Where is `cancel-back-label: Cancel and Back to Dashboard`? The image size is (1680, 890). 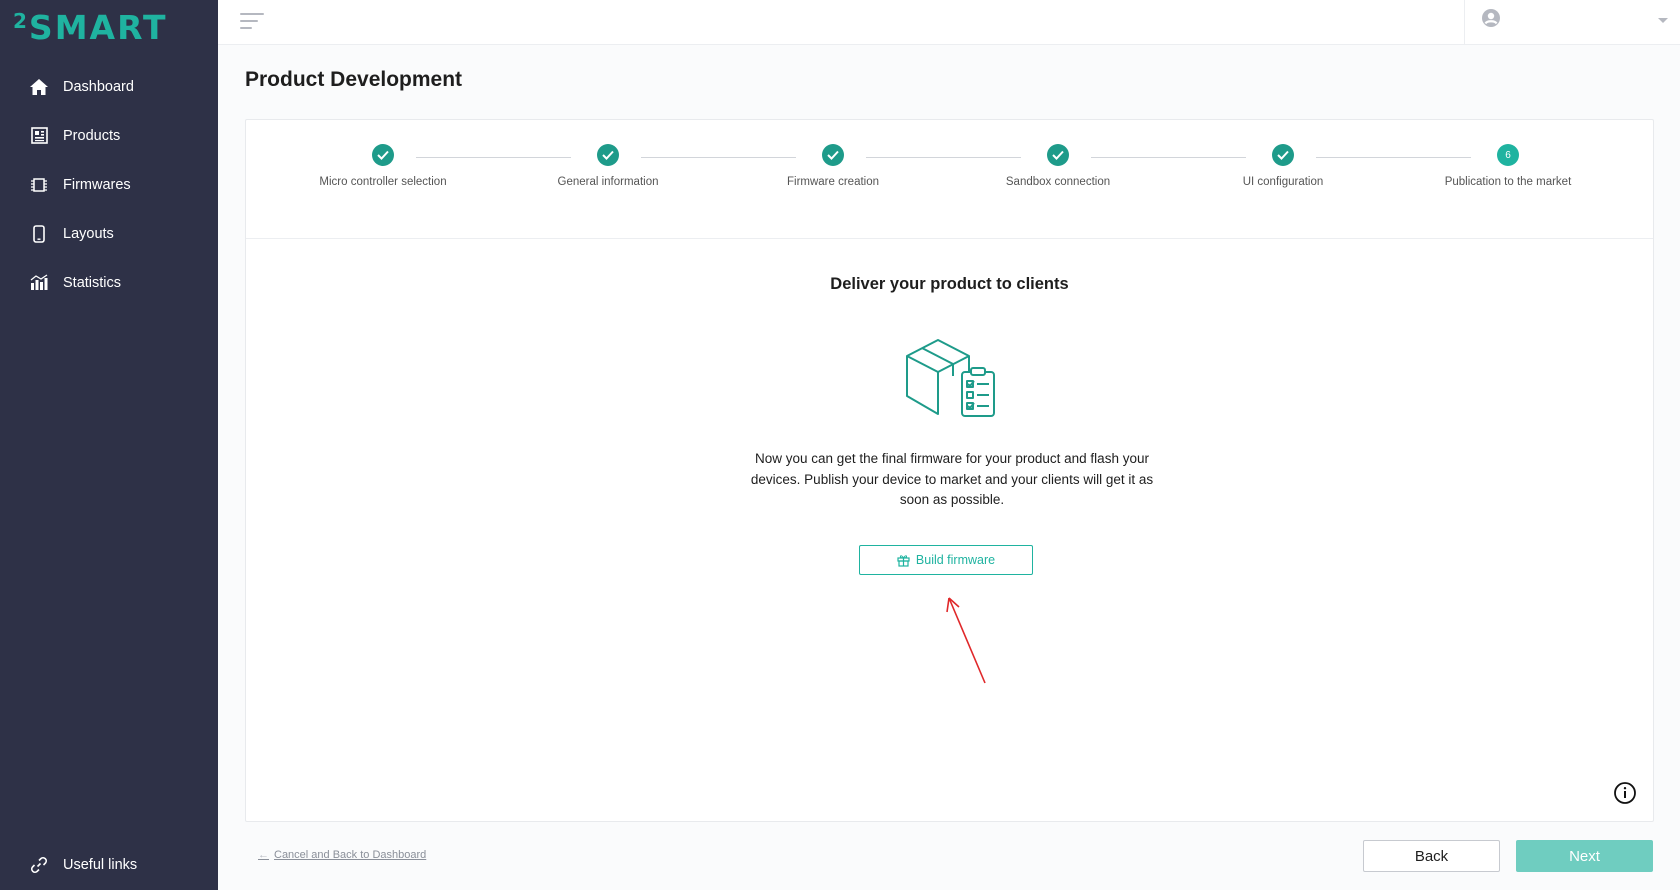
cancel-back-label: Cancel and Back to Dashboard is located at coordinates (350, 855).